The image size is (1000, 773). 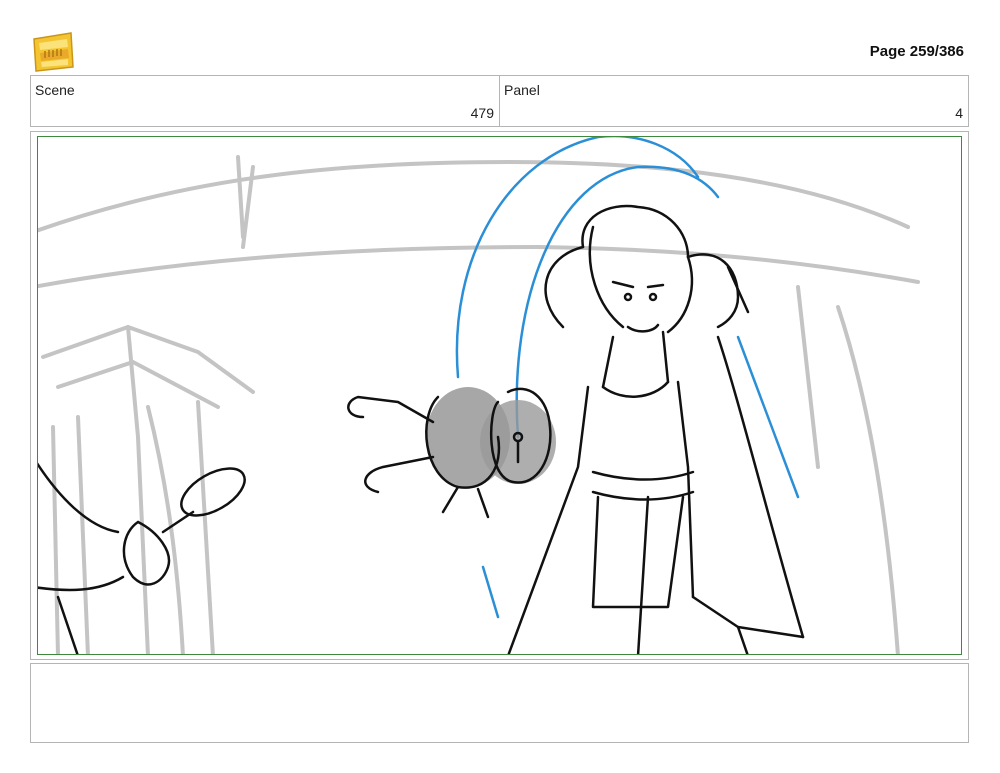 What do you see at coordinates (55, 90) in the screenshot?
I see `scene-label: Scene` at bounding box center [55, 90].